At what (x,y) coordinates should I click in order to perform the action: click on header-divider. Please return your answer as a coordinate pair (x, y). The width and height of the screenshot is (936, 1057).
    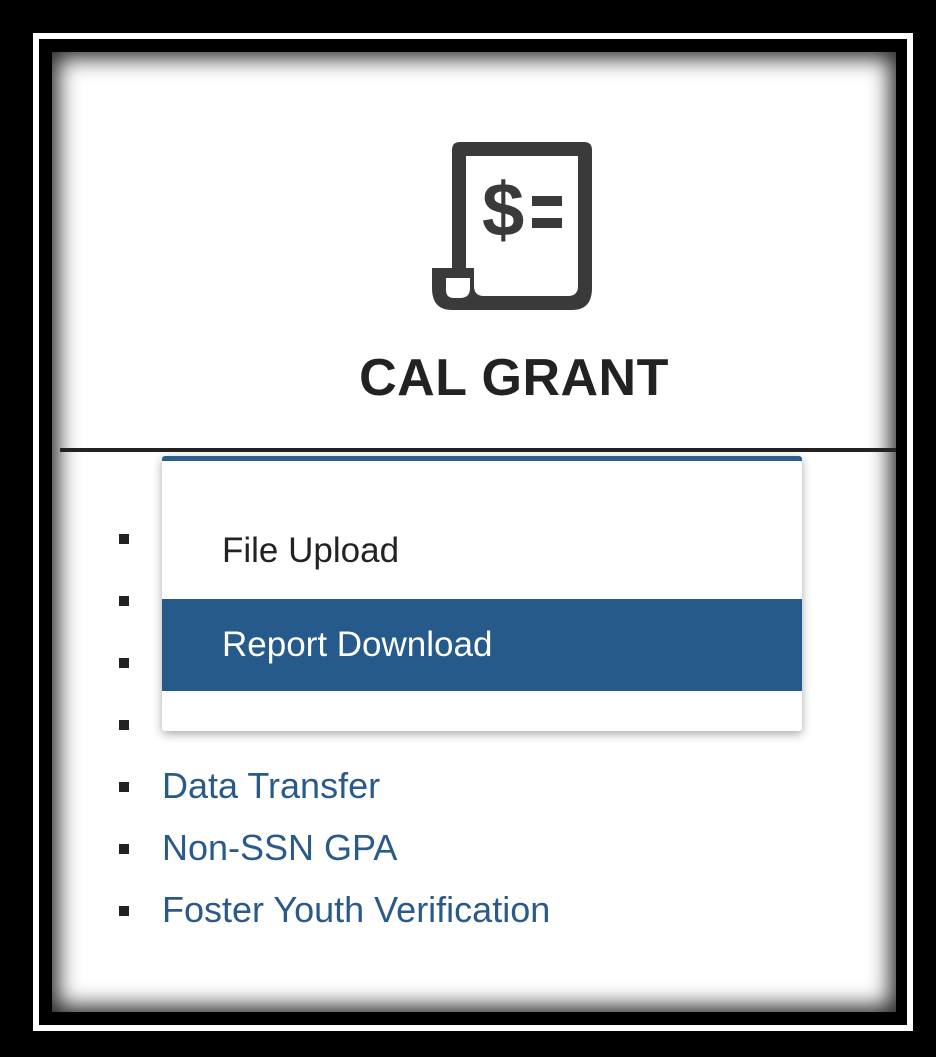
    Looking at the image, I should click on (478, 450).